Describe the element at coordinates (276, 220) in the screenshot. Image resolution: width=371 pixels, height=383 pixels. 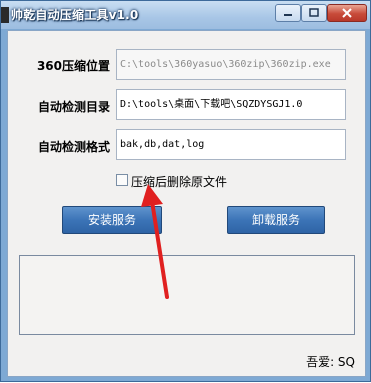
I see `uninstall-service-button: 卸载服务` at that location.